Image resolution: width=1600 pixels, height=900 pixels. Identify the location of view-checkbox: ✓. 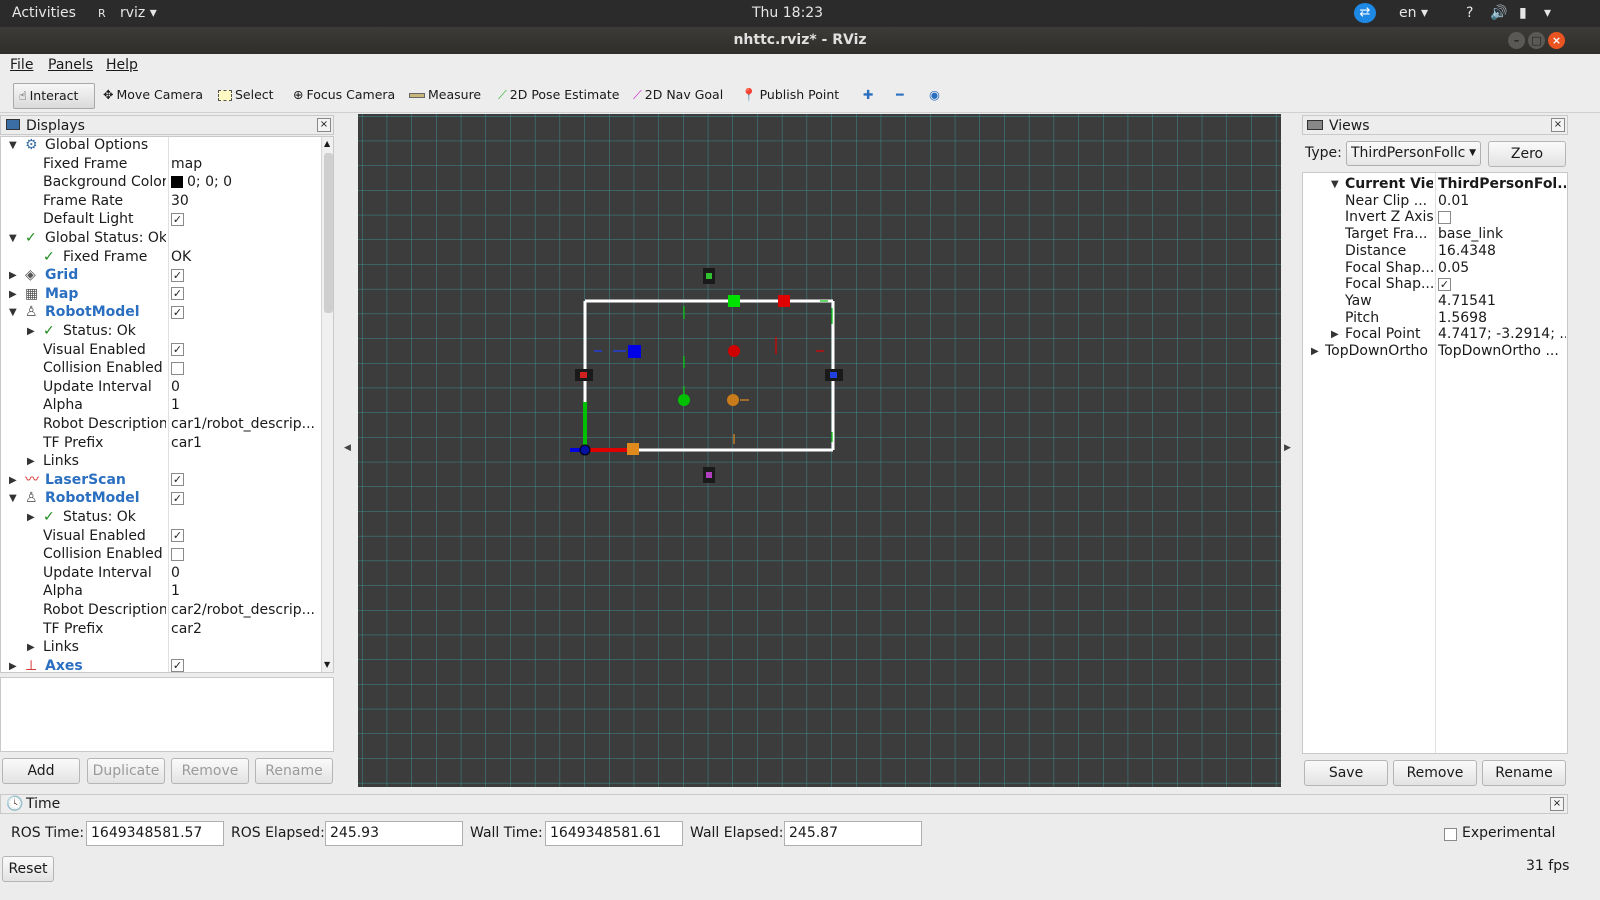
(1444, 284).